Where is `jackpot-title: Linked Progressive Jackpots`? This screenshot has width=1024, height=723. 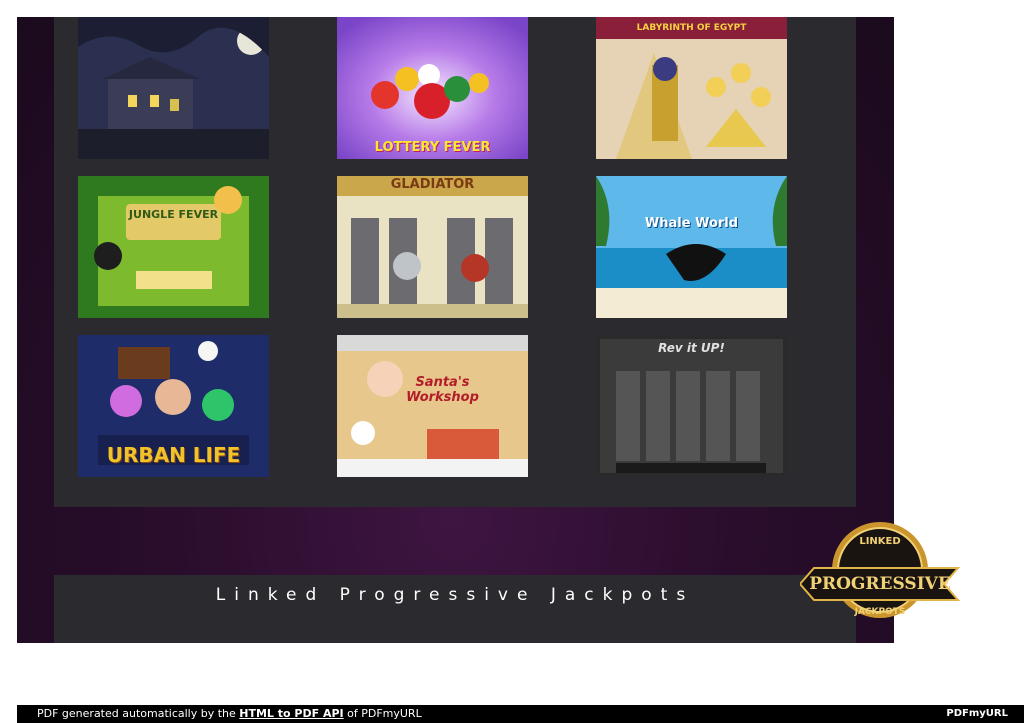 jackpot-title: Linked Progressive Jackpots is located at coordinates (455, 595).